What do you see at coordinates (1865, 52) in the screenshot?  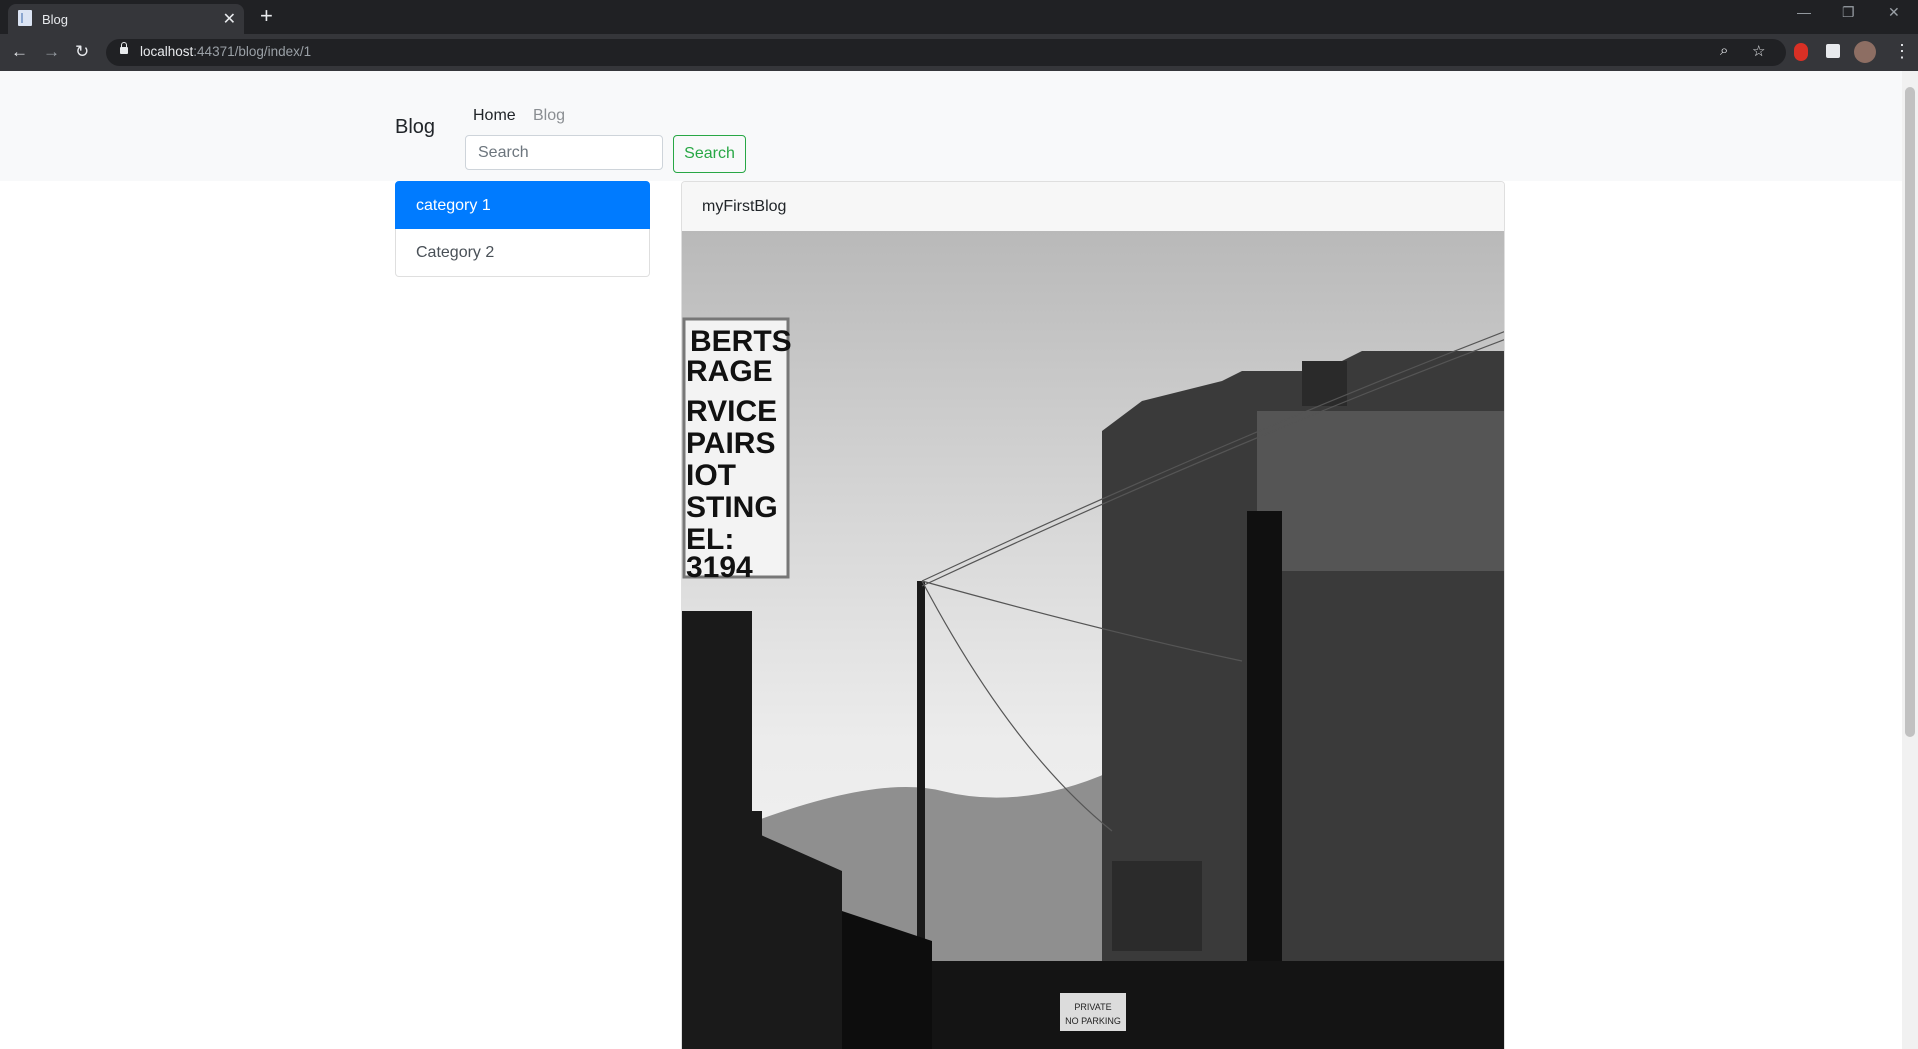 I see `profile-avatar` at bounding box center [1865, 52].